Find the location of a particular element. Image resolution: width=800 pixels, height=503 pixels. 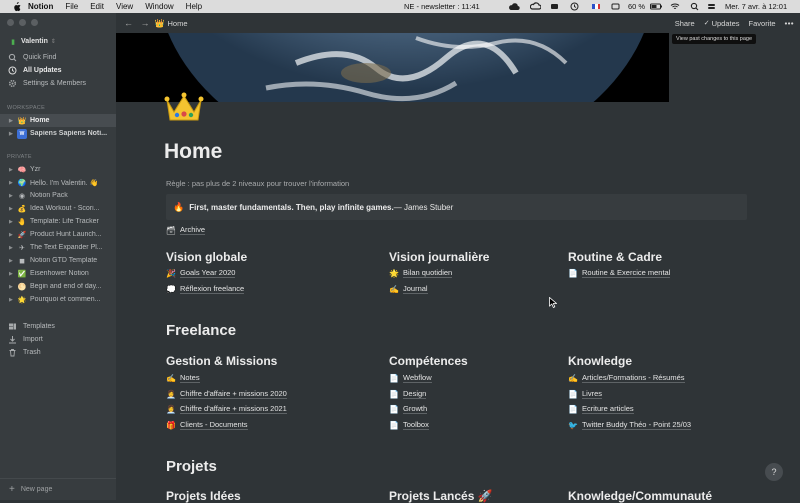

link-notes: ✍ Notes is located at coordinates (183, 378).